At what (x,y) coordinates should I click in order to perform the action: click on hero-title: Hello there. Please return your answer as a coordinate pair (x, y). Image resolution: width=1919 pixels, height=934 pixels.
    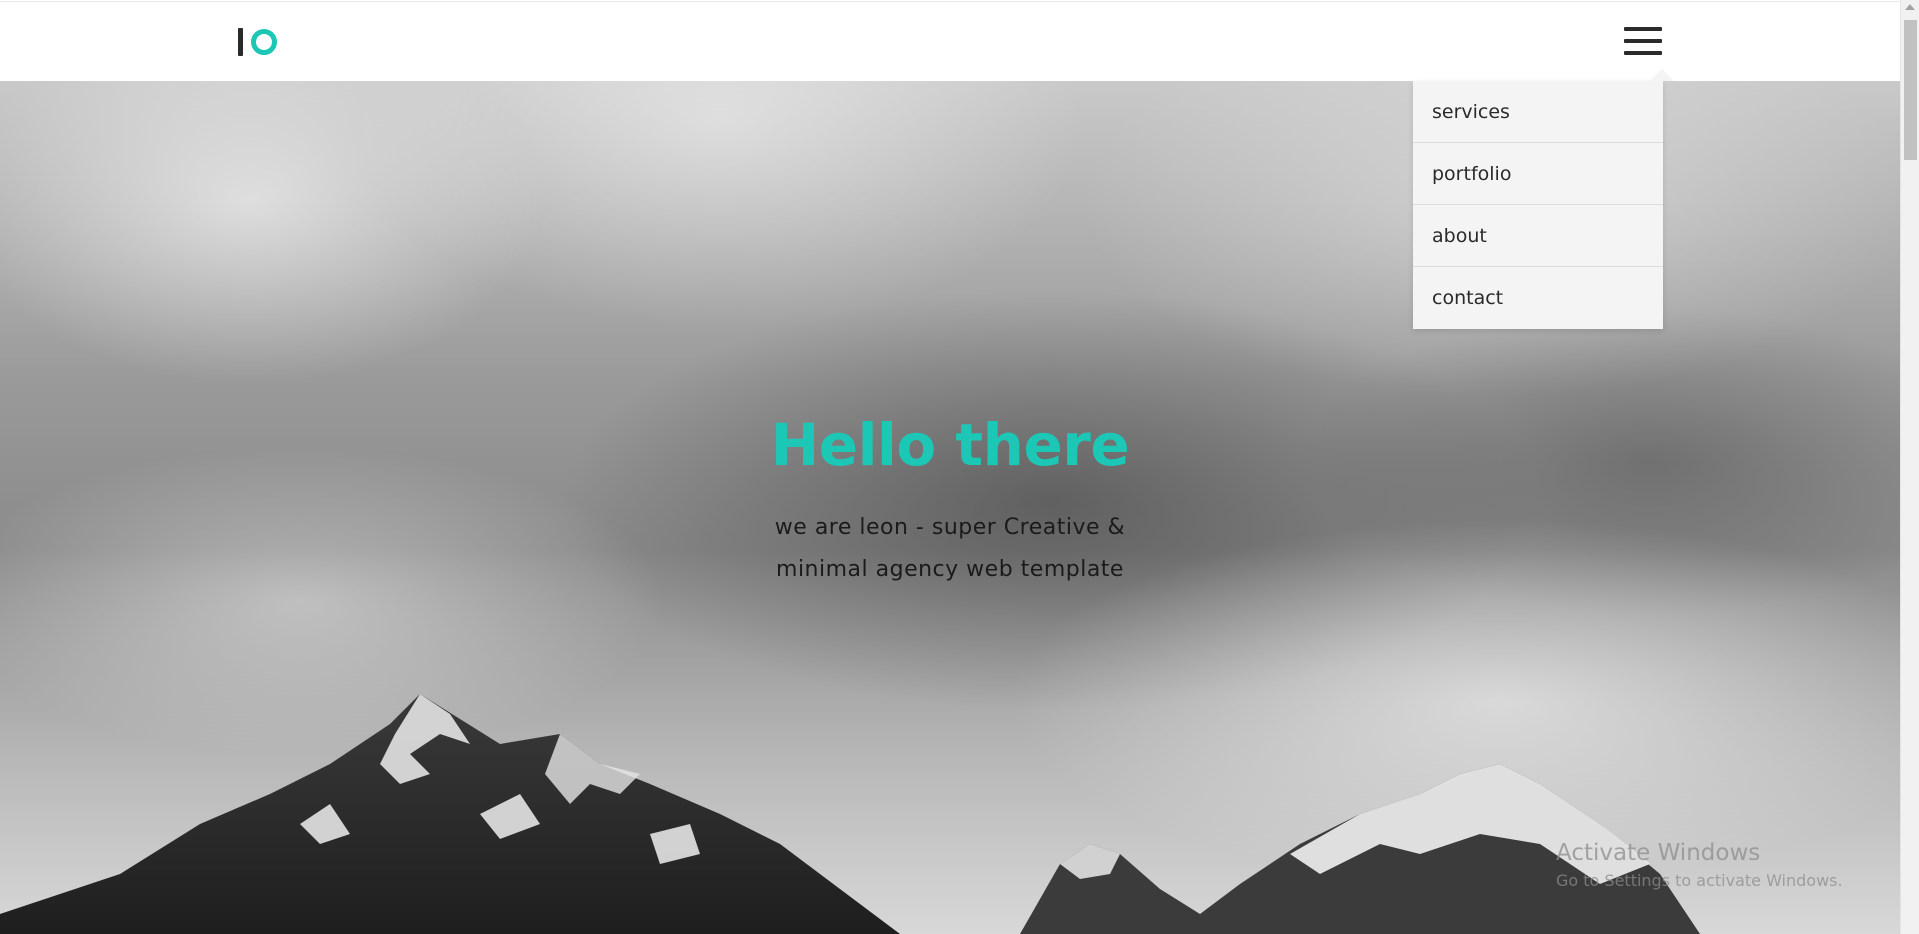
    Looking at the image, I should click on (950, 445).